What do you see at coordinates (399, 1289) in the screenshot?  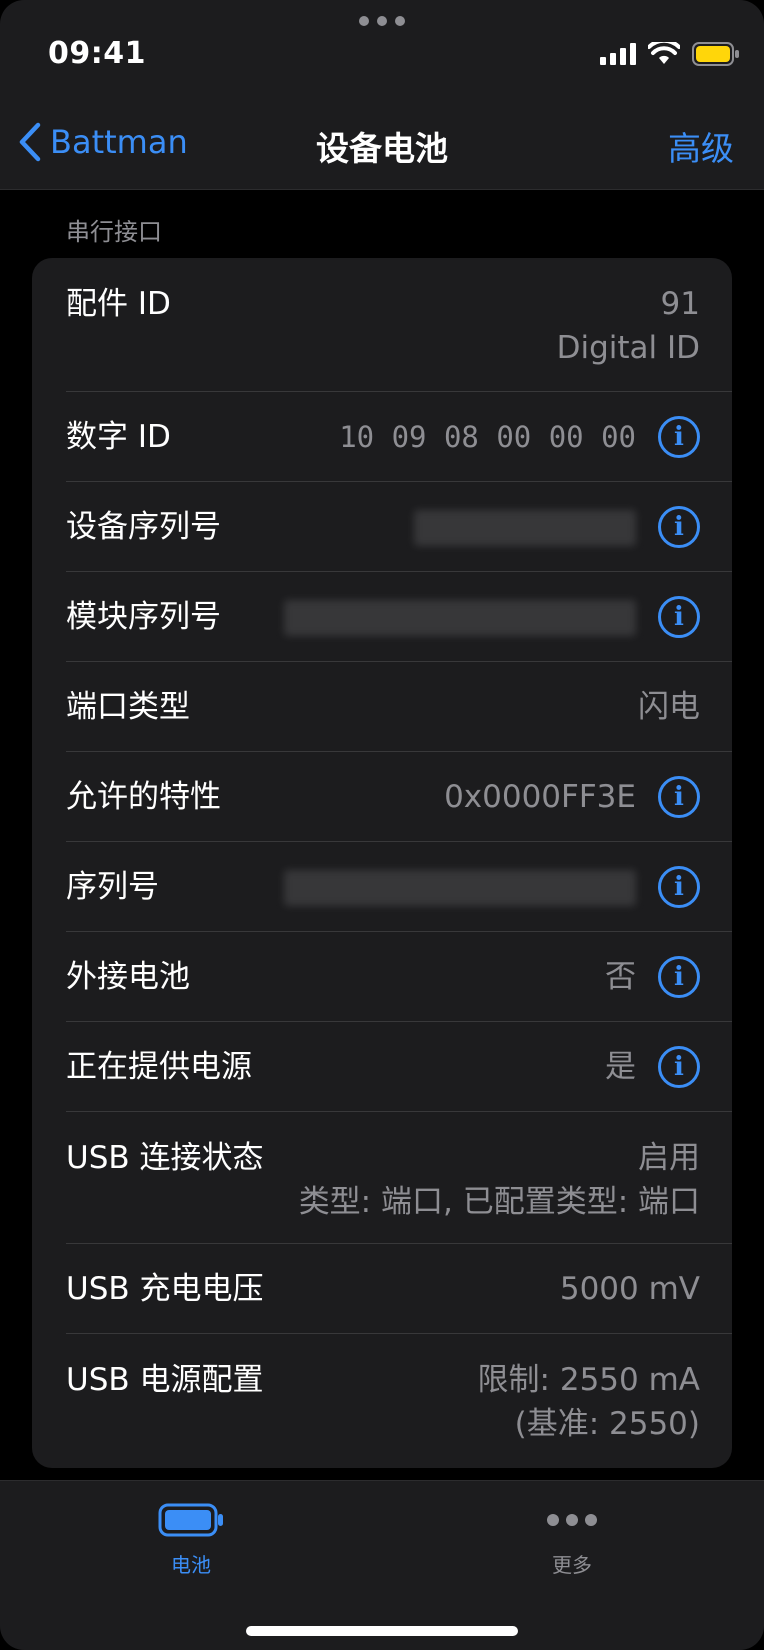 I see `row-usb-charge-voltage: USB 充电电压 5000 mV` at bounding box center [399, 1289].